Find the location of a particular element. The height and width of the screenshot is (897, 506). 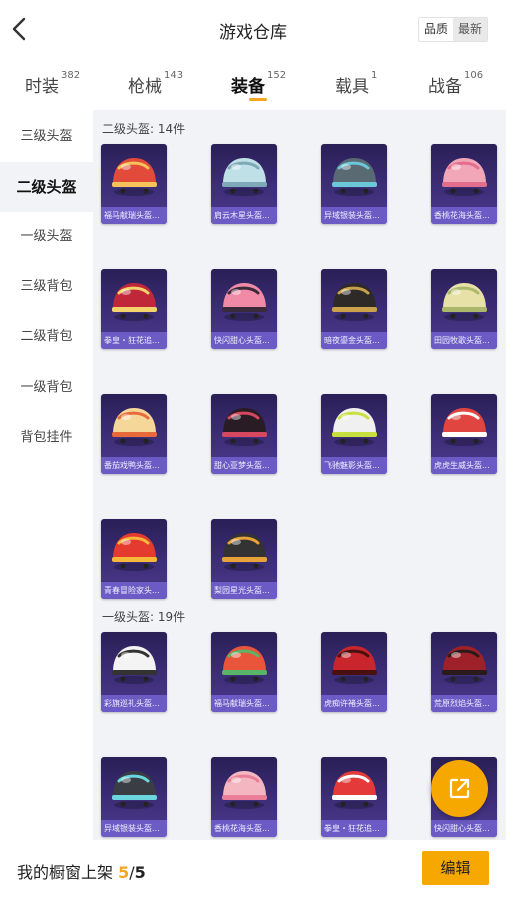

showcase-status: 我的橱窗上架 5/5 is located at coordinates (81, 871).